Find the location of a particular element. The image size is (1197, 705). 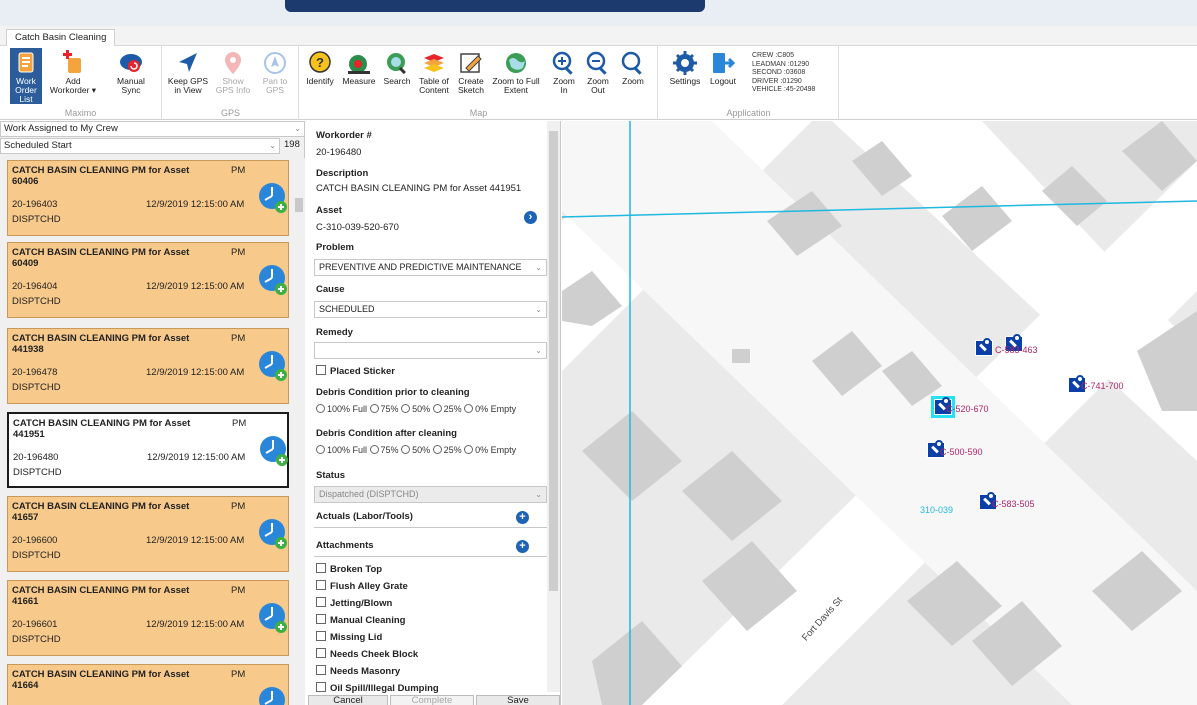

add-workorder-button: Add Workorder ▾ is located at coordinates (73, 76).